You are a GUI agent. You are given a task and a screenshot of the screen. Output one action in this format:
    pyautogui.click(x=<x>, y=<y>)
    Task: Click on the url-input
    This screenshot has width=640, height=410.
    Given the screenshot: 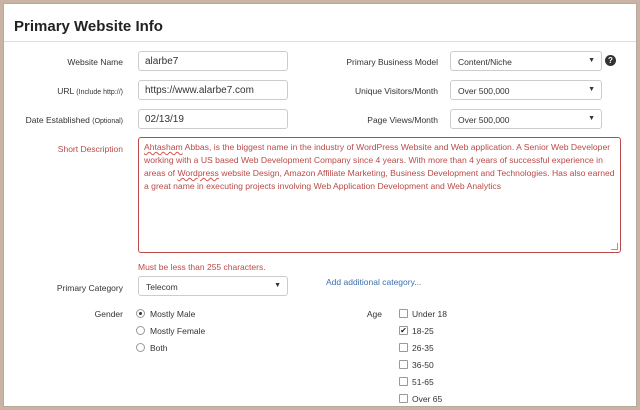 What is the action you would take?
    pyautogui.click(x=213, y=90)
    